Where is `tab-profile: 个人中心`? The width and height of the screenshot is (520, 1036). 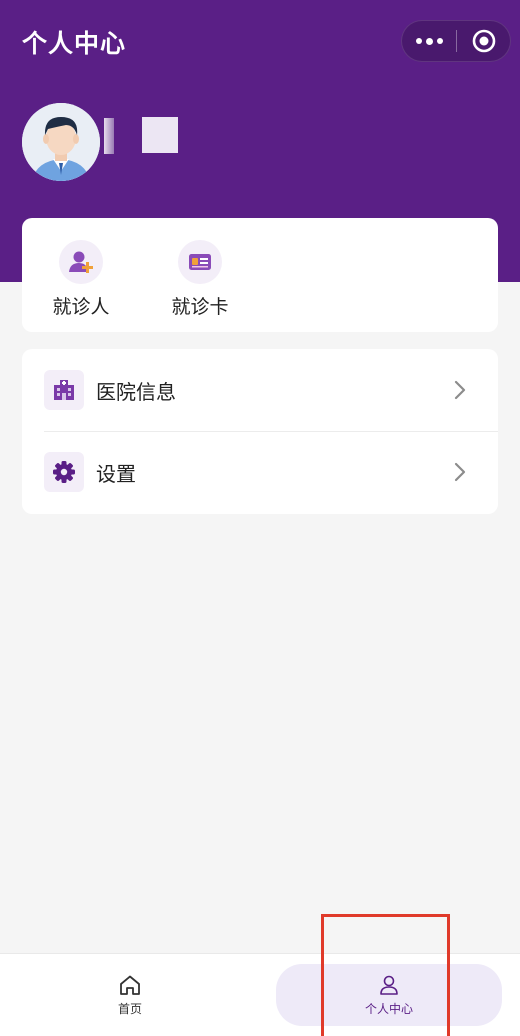
tab-profile: 个人中心 is located at coordinates (389, 995).